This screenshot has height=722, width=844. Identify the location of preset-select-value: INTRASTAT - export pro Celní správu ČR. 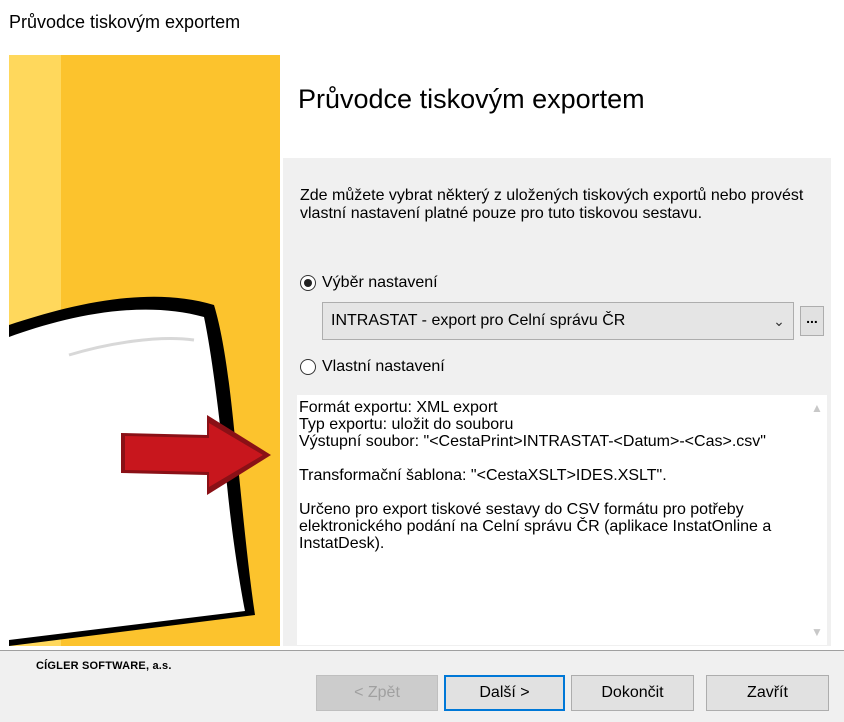
(478, 320).